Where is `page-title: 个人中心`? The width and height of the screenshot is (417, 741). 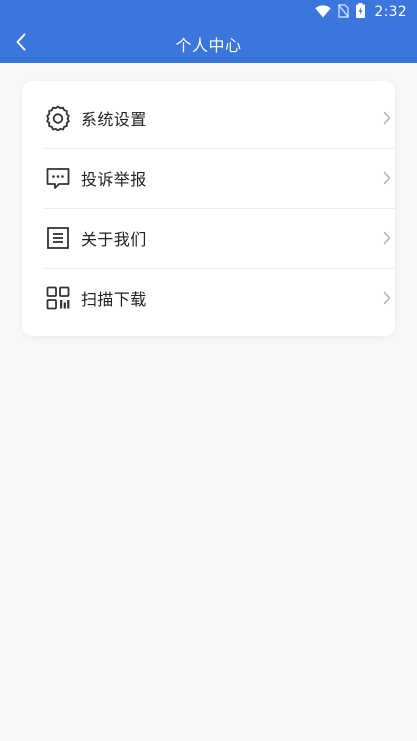
page-title: 个人中心 is located at coordinates (208, 45).